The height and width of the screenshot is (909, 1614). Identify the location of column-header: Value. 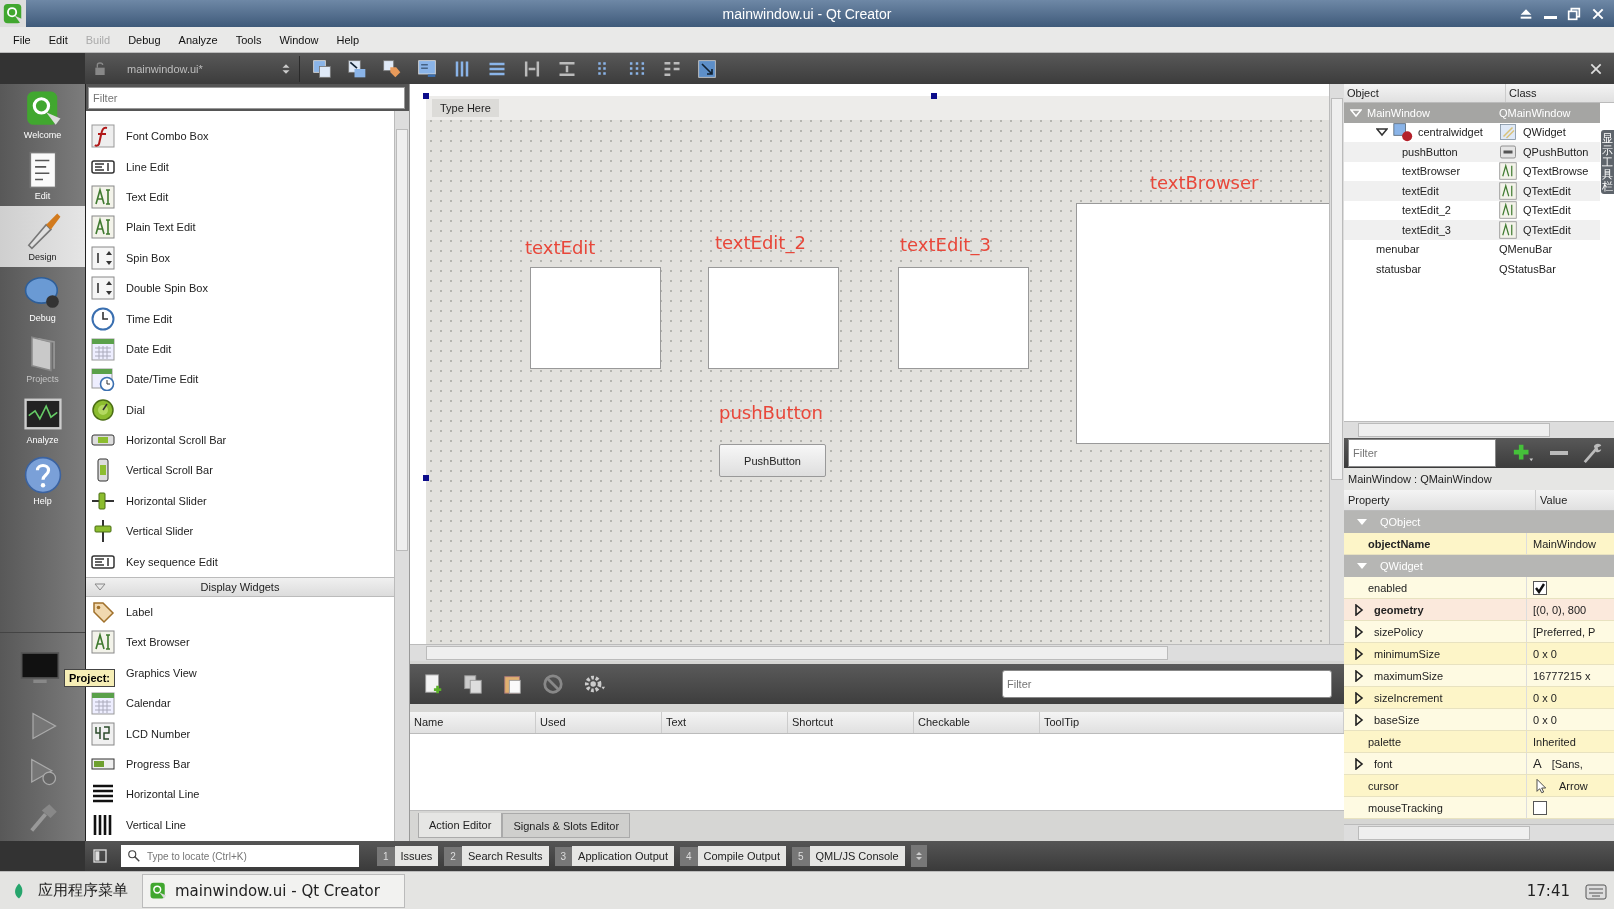
(1554, 500).